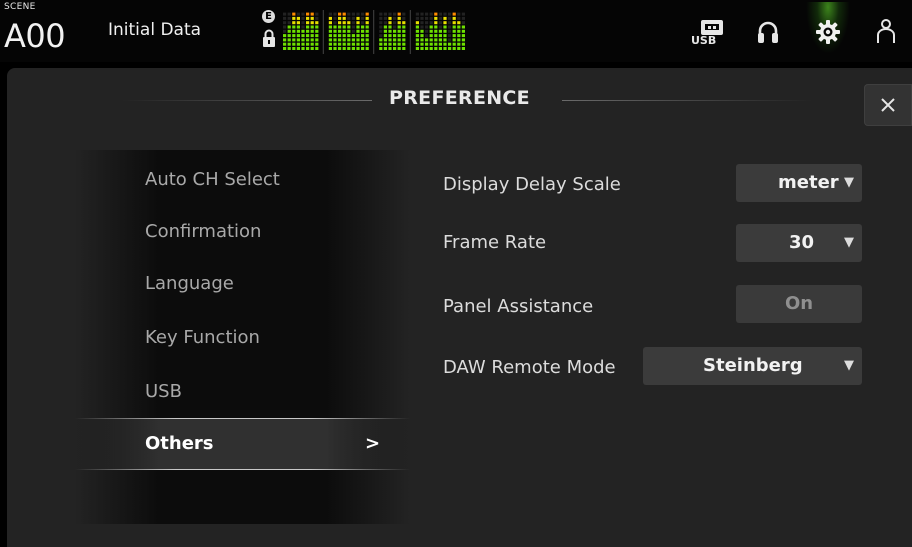 The height and width of the screenshot is (547, 912). I want to click on menu-item-auto-ch-select: Auto CH Select, so click(242, 180).